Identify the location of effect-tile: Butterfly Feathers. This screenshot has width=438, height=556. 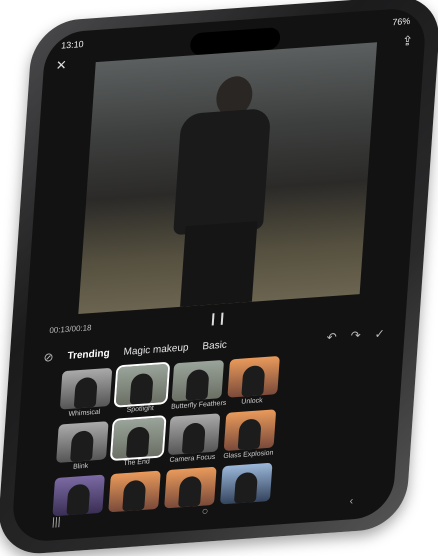
(198, 385).